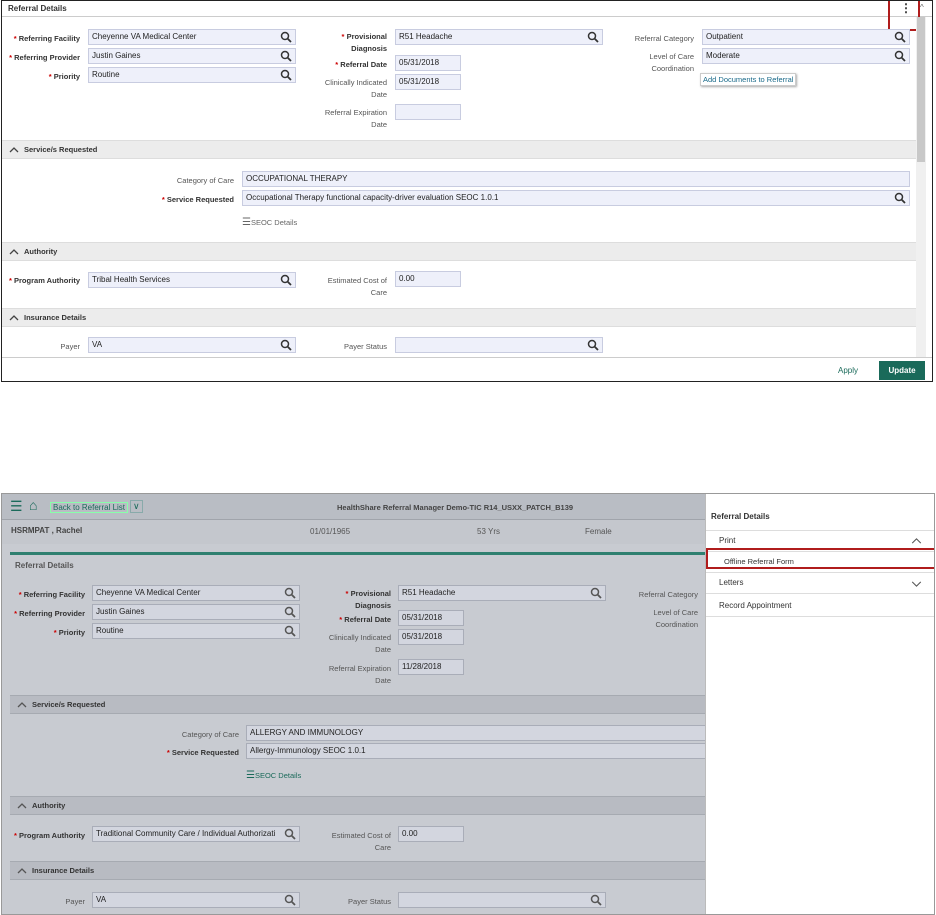 This screenshot has height=915, width=936. I want to click on payer-label: Payer, so click(70, 346).